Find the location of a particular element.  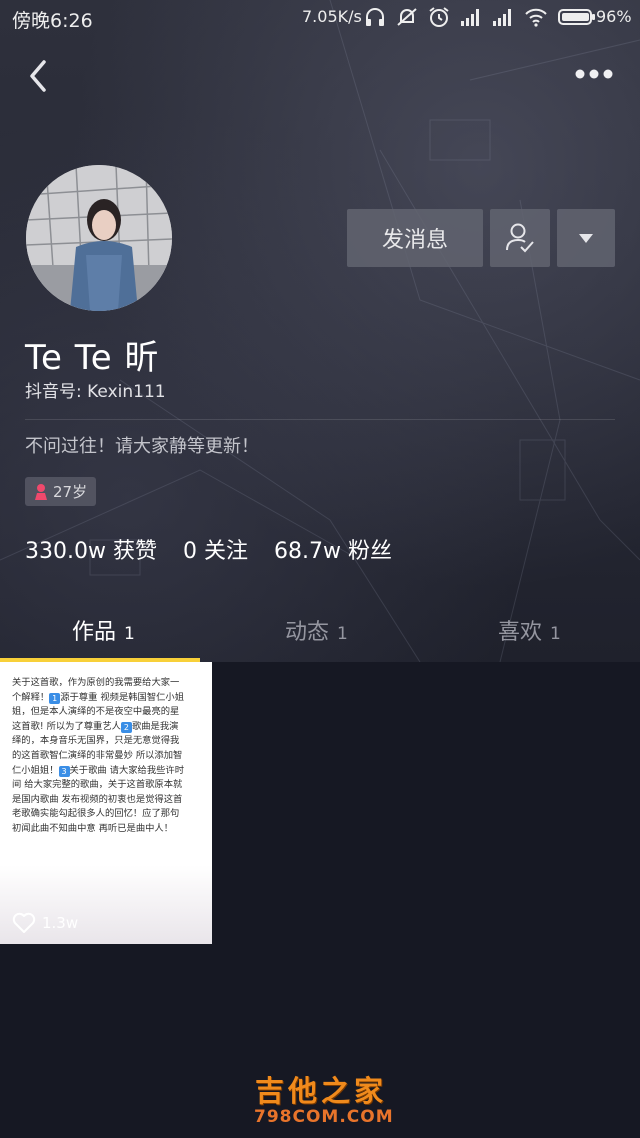

status-icons is located at coordinates (480, 17).